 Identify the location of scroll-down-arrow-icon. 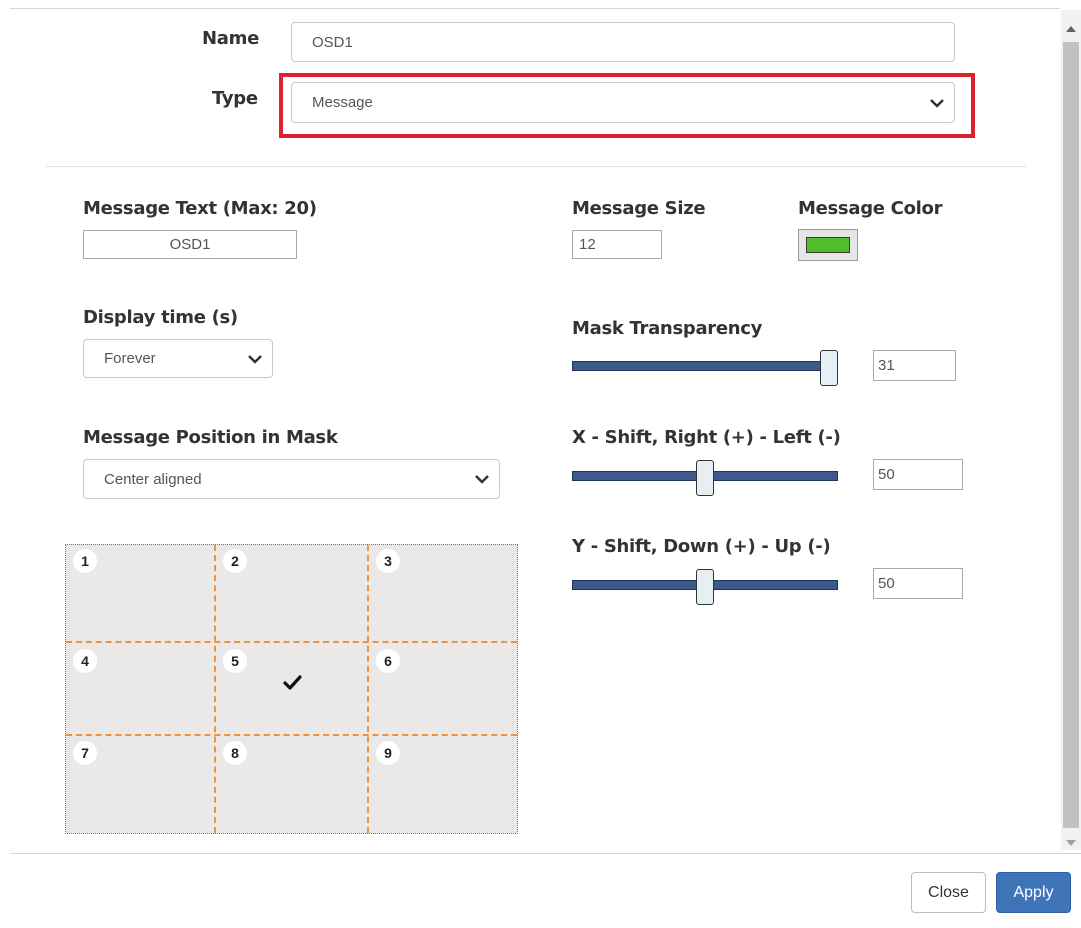
(1071, 840).